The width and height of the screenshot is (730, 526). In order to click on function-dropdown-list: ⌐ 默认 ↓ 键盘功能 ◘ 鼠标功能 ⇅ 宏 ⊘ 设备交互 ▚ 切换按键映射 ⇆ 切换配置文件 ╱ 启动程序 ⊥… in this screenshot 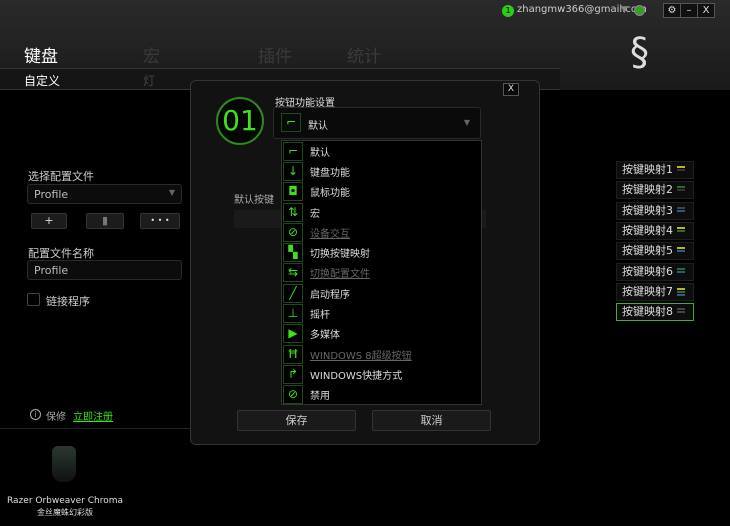, I will do `click(381, 272)`.